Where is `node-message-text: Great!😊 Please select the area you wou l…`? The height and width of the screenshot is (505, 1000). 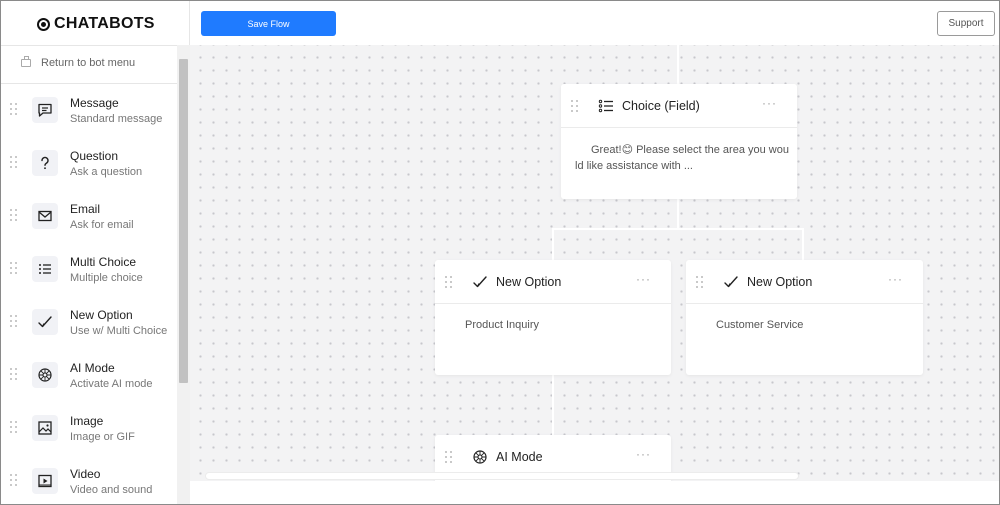
node-message-text: Great!😊 Please select the area you wou l… is located at coordinates (682, 158).